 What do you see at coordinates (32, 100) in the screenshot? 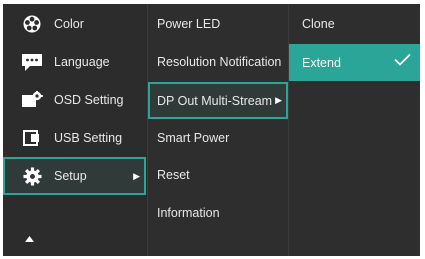
I see `osd-setting-icon` at bounding box center [32, 100].